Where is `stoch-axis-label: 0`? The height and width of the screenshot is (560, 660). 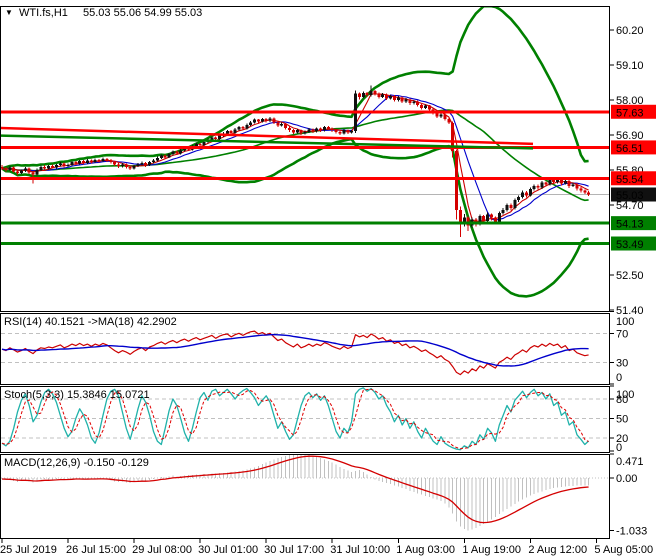
stoch-axis-label: 0 is located at coordinates (619, 448).